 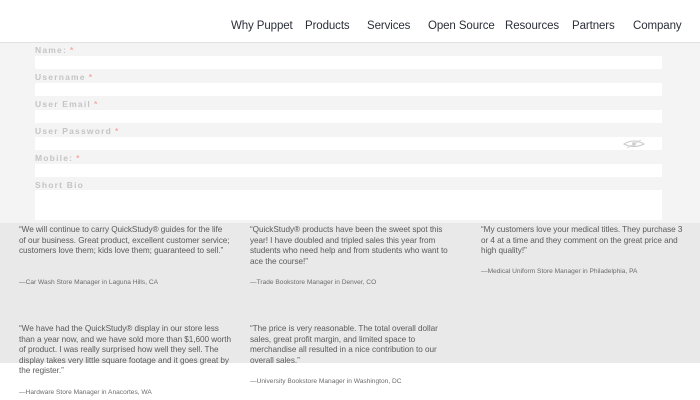 I want to click on name-input, so click(x=348, y=62).